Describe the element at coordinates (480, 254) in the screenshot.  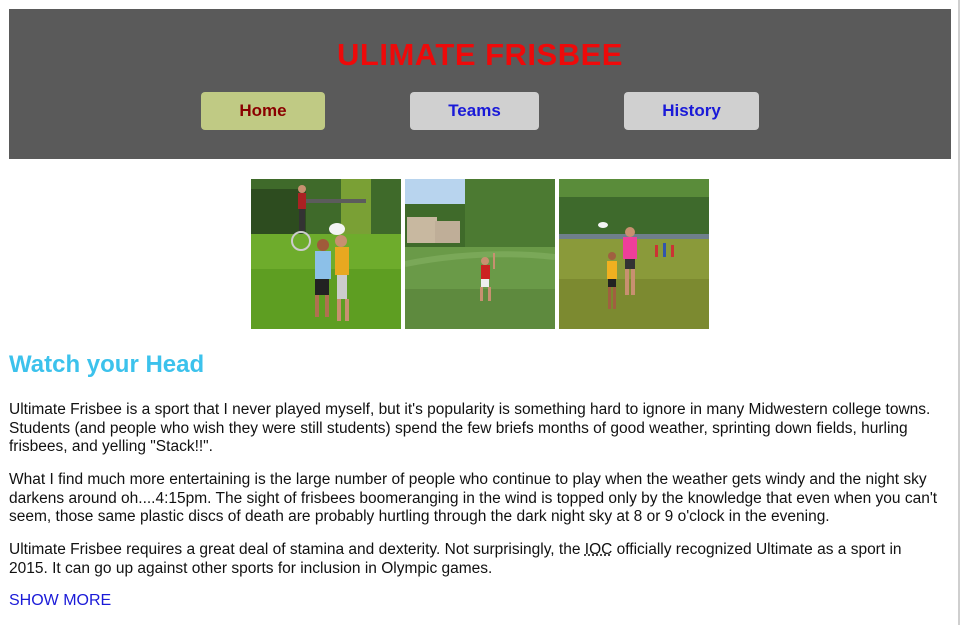
I see `frisbee-throw-field-photo` at that location.